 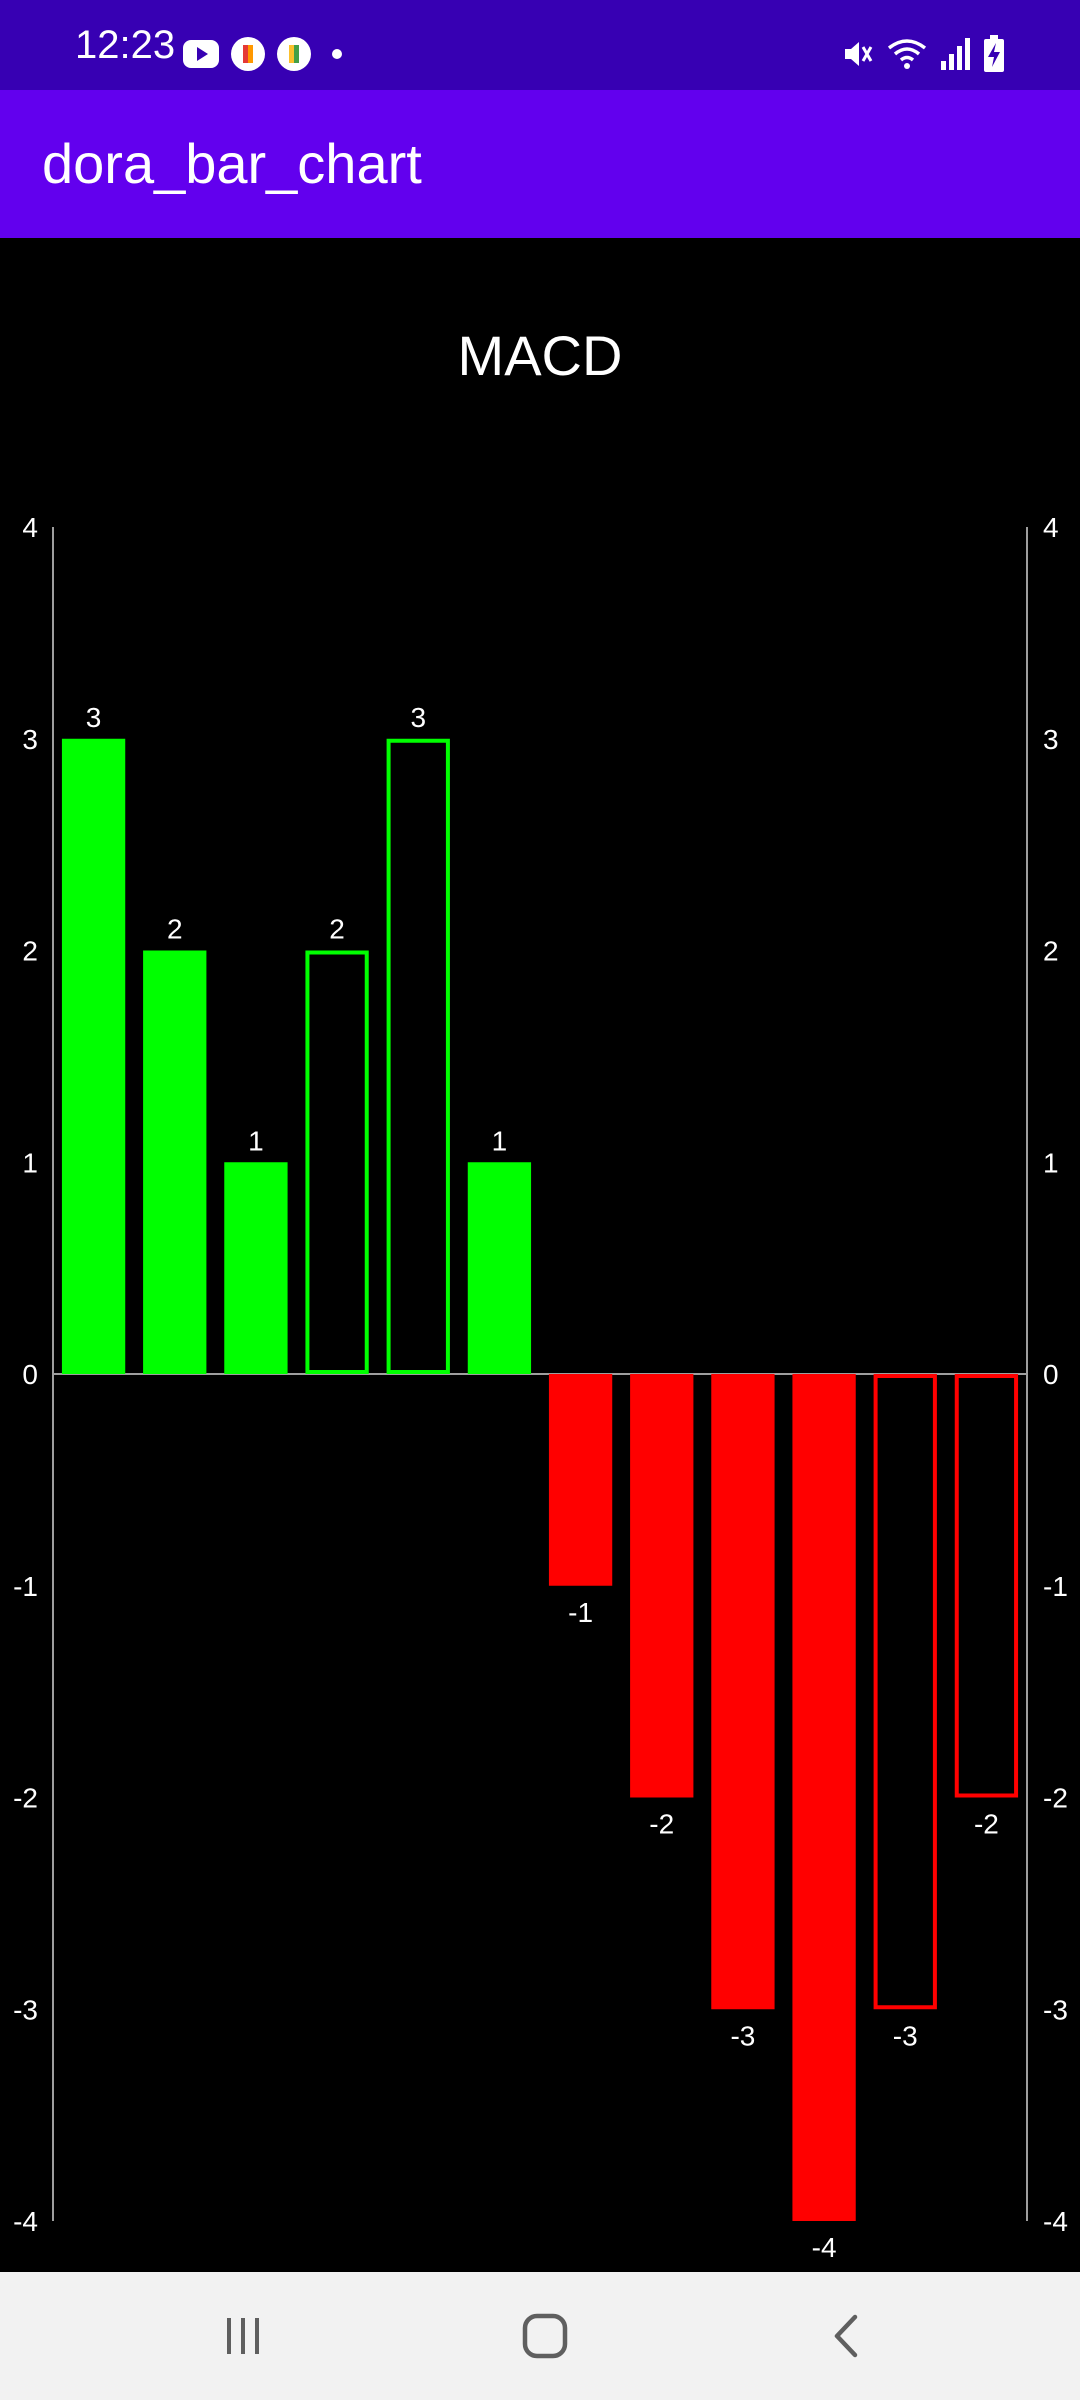 What do you see at coordinates (1051, 527) in the screenshot?
I see `right-tick-label: 4` at bounding box center [1051, 527].